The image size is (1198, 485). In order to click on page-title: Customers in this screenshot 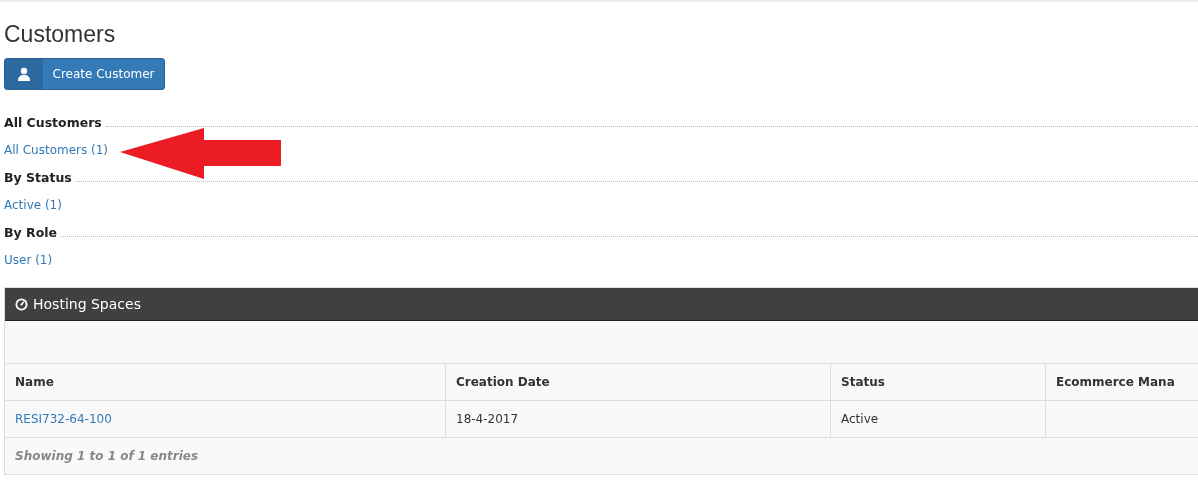, I will do `click(60, 34)`.